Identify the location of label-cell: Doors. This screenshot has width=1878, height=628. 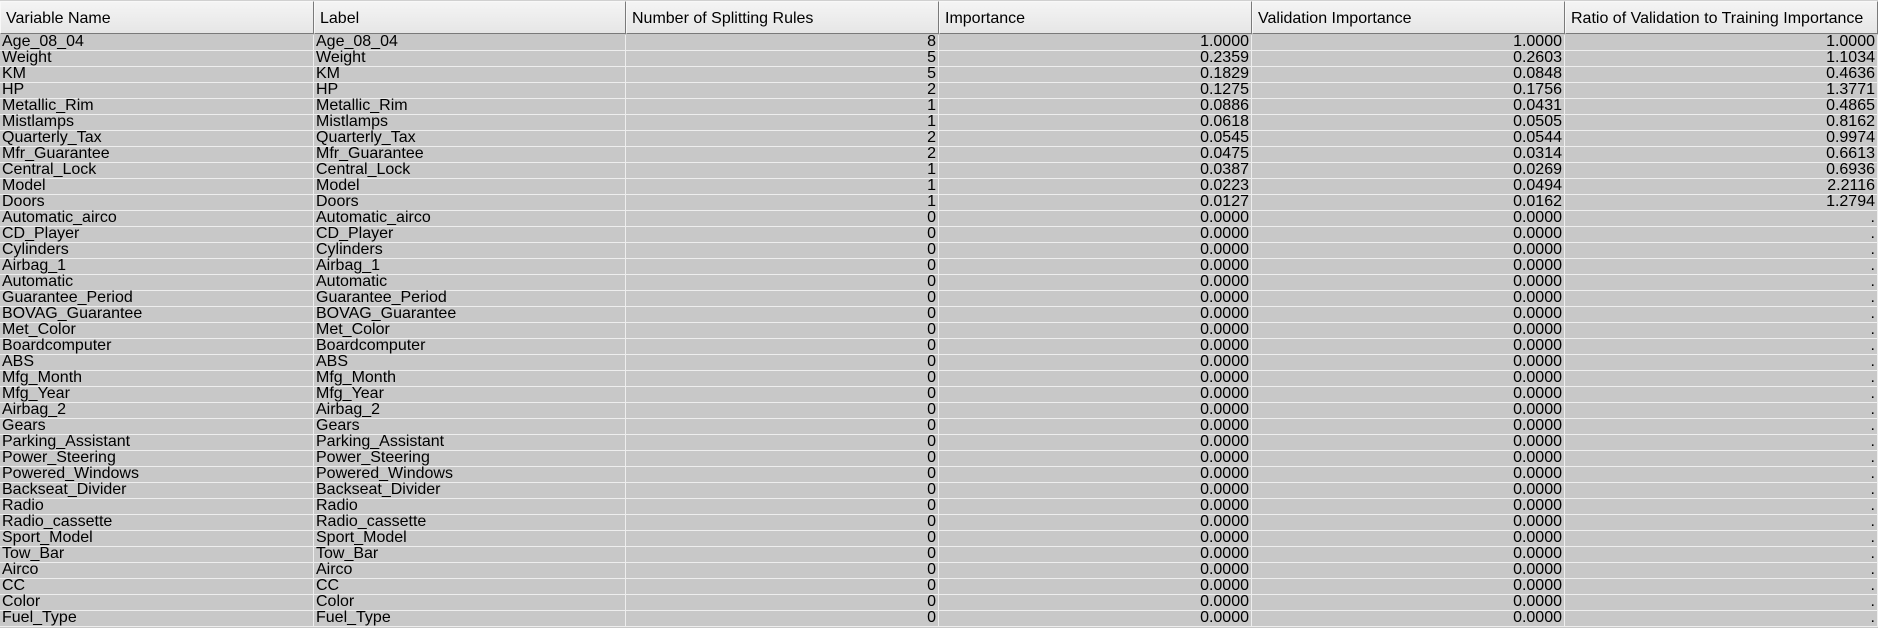
(470, 202).